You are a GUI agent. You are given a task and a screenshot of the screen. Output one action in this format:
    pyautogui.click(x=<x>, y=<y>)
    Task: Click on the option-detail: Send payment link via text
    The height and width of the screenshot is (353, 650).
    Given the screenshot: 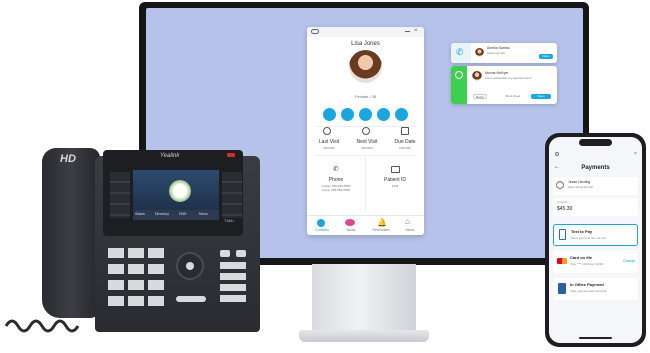 What is the action you would take?
    pyautogui.click(x=589, y=238)
    